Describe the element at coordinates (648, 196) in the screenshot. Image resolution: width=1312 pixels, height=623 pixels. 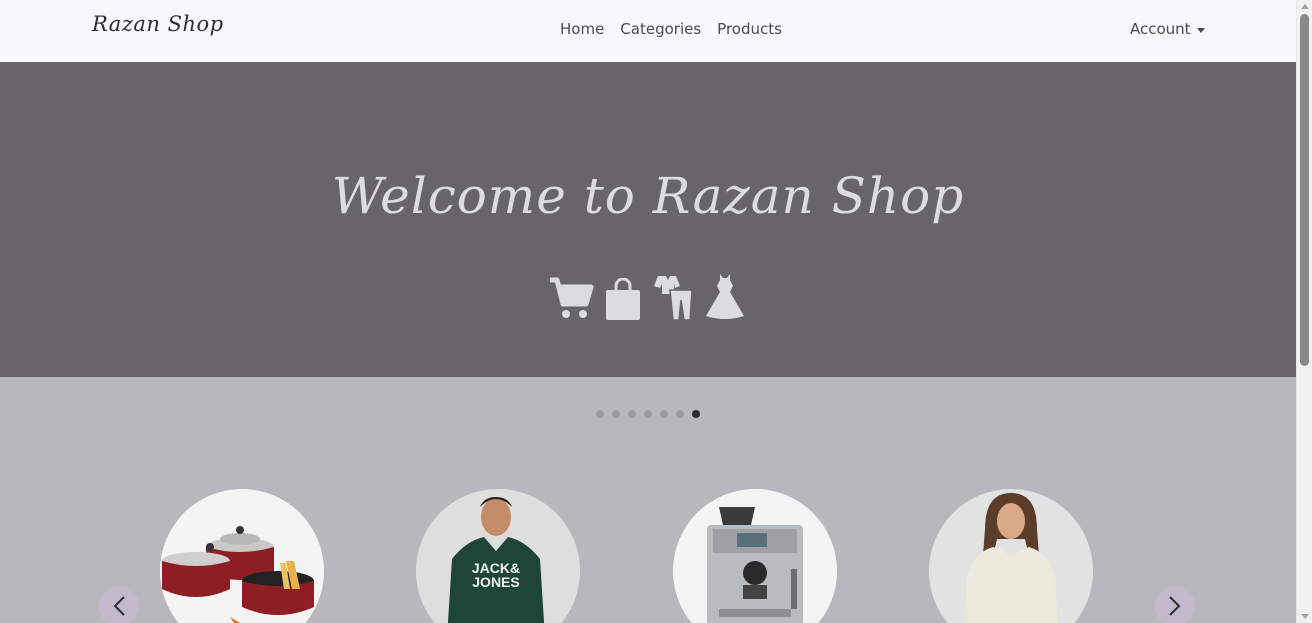
I see `hero-title: Welcome to Razan Shop` at that location.